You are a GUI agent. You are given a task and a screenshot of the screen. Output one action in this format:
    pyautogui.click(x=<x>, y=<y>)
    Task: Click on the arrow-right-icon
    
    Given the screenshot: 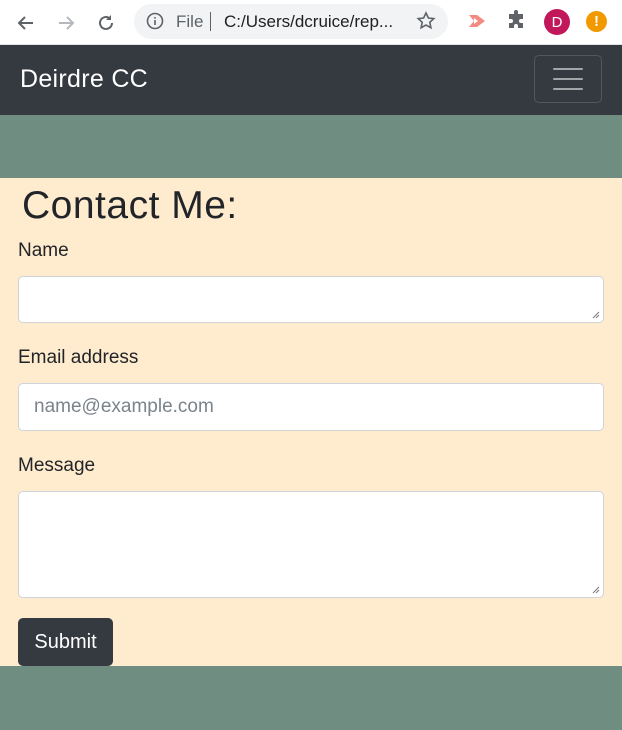 What is the action you would take?
    pyautogui.click(x=67, y=23)
    